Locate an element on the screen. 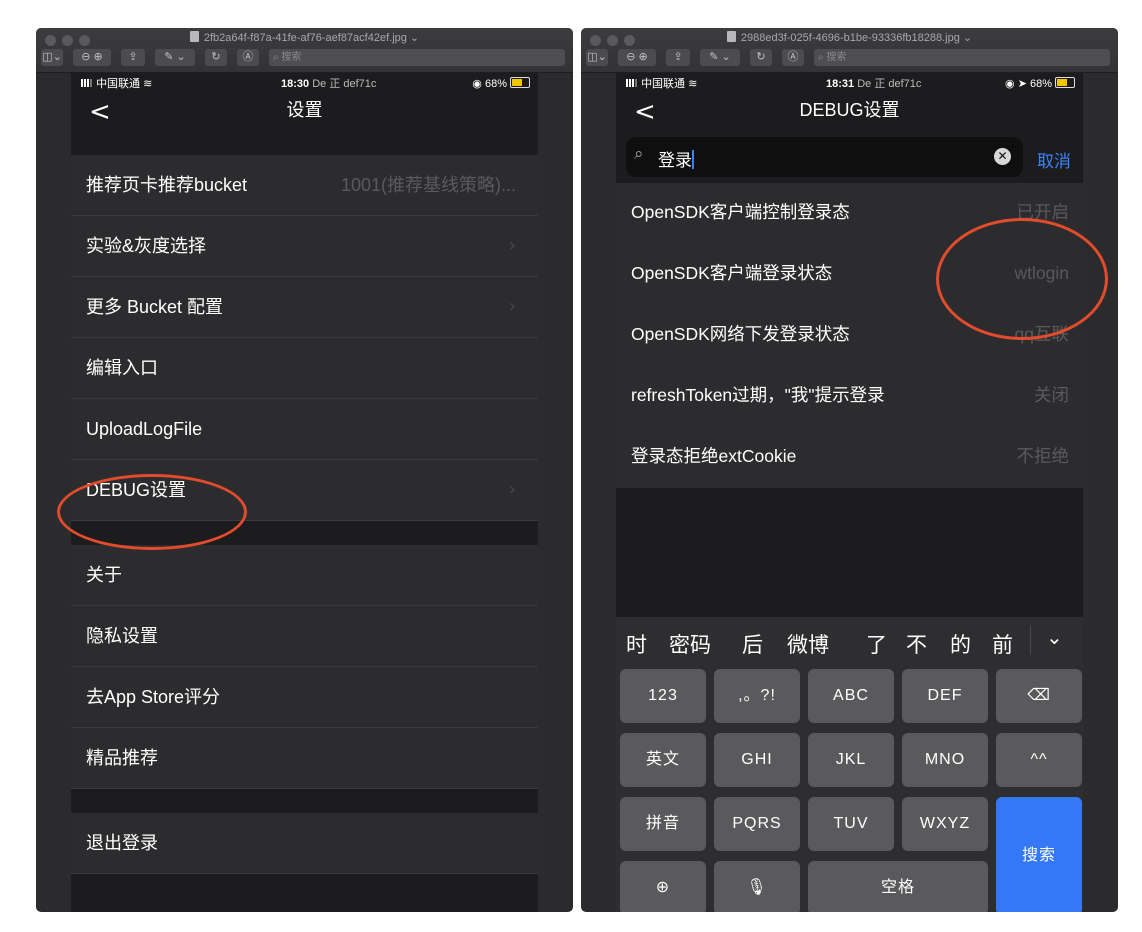  space-key: 空格 is located at coordinates (898, 886).